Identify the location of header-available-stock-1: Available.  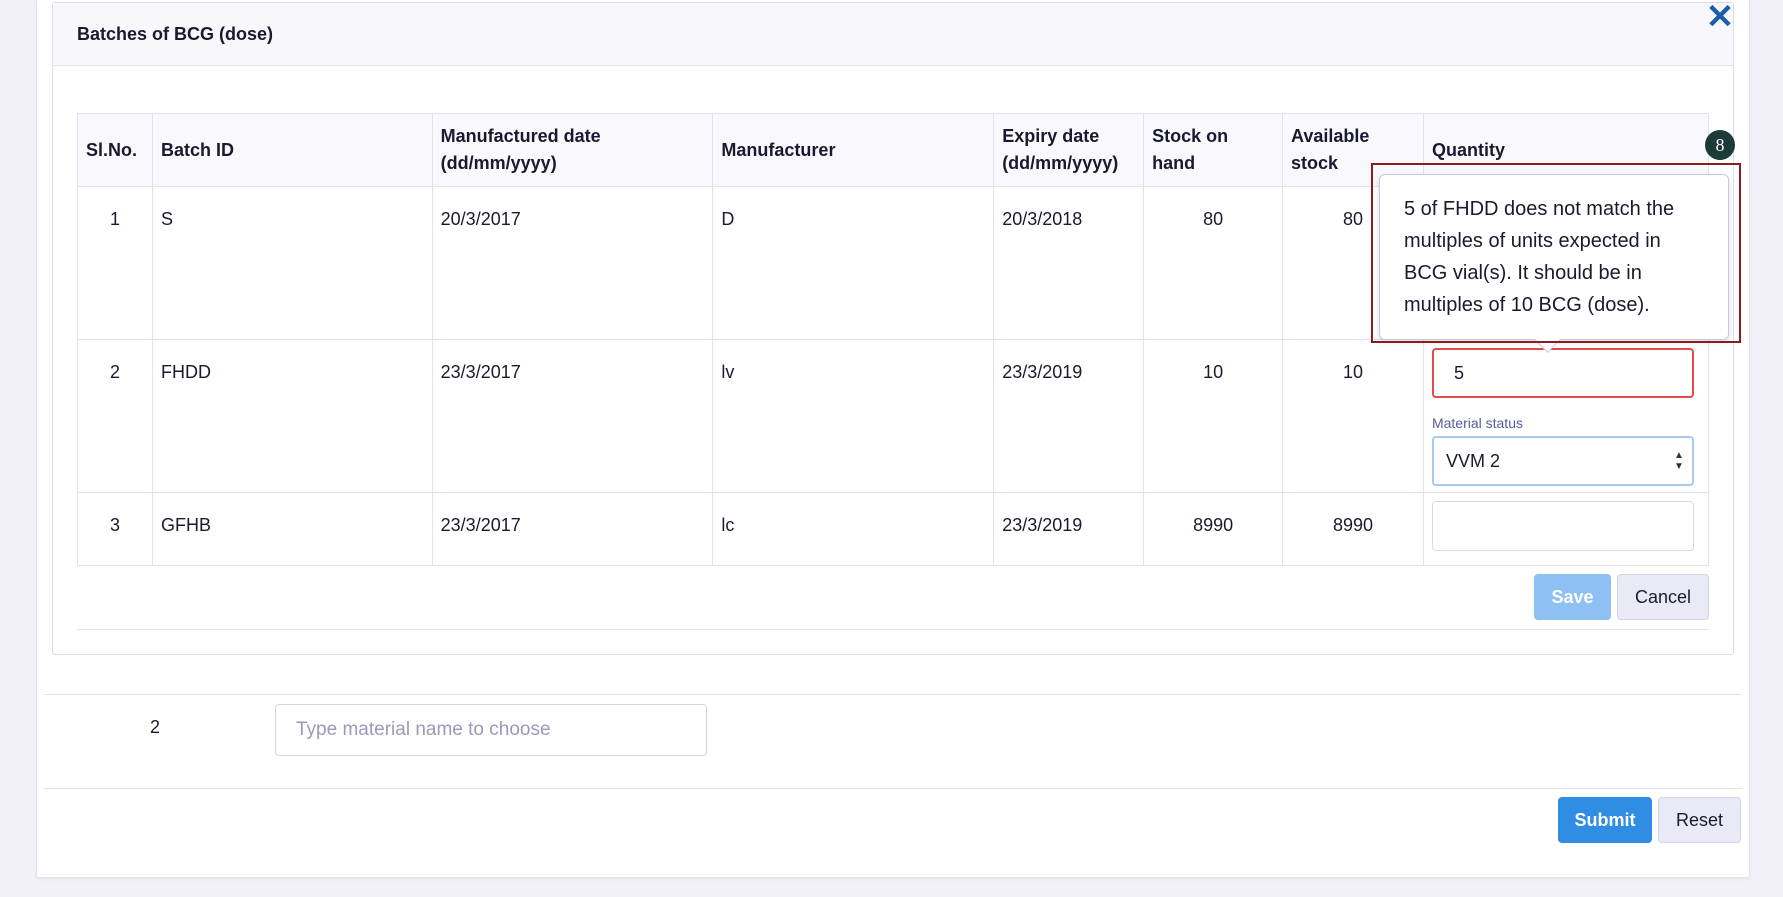
(1330, 136).